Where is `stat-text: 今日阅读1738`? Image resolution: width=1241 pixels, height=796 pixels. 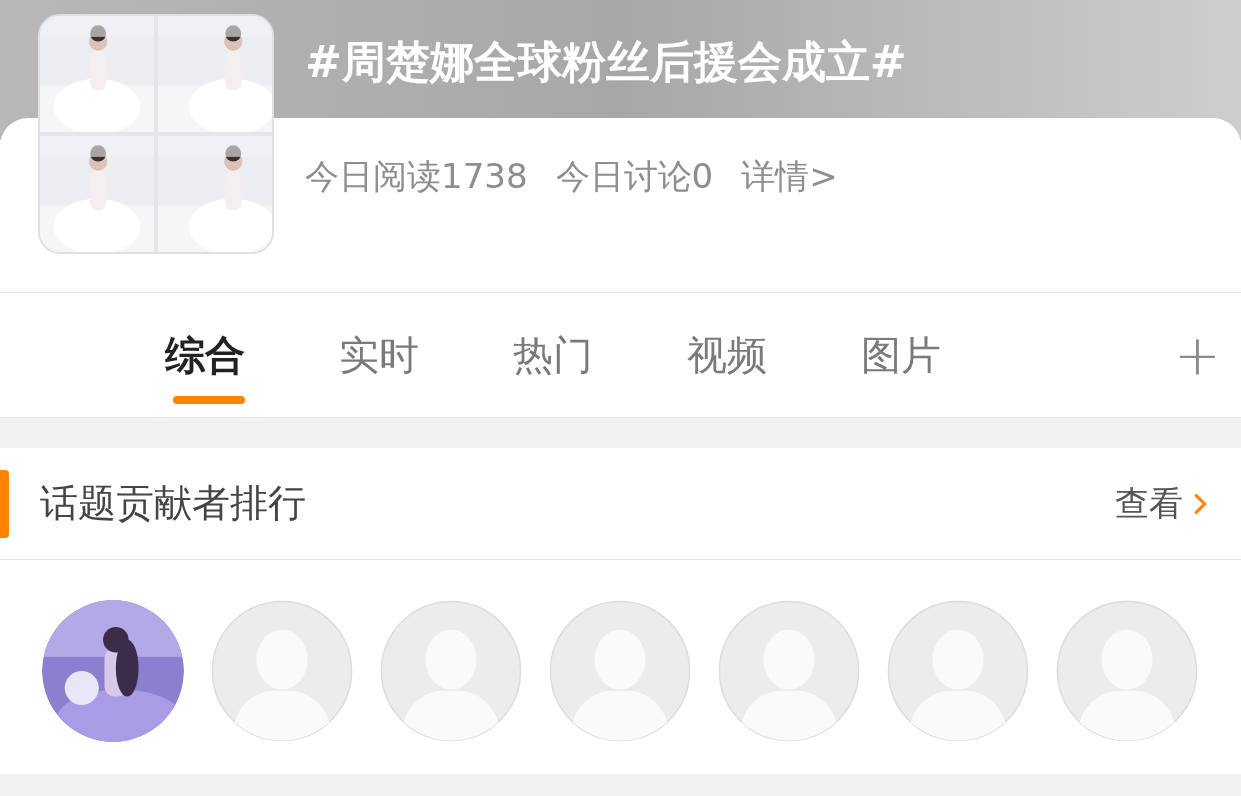
stat-text: 今日阅读1738 is located at coordinates (416, 176).